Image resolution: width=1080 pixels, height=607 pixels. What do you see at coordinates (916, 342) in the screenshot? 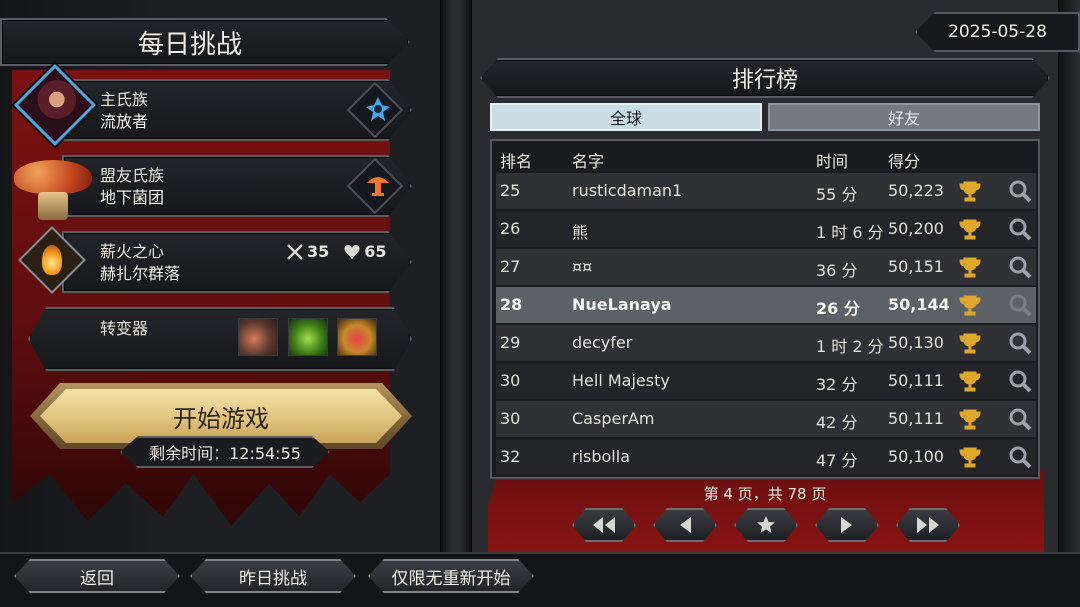
I see `score-cell: 50,130` at bounding box center [916, 342].